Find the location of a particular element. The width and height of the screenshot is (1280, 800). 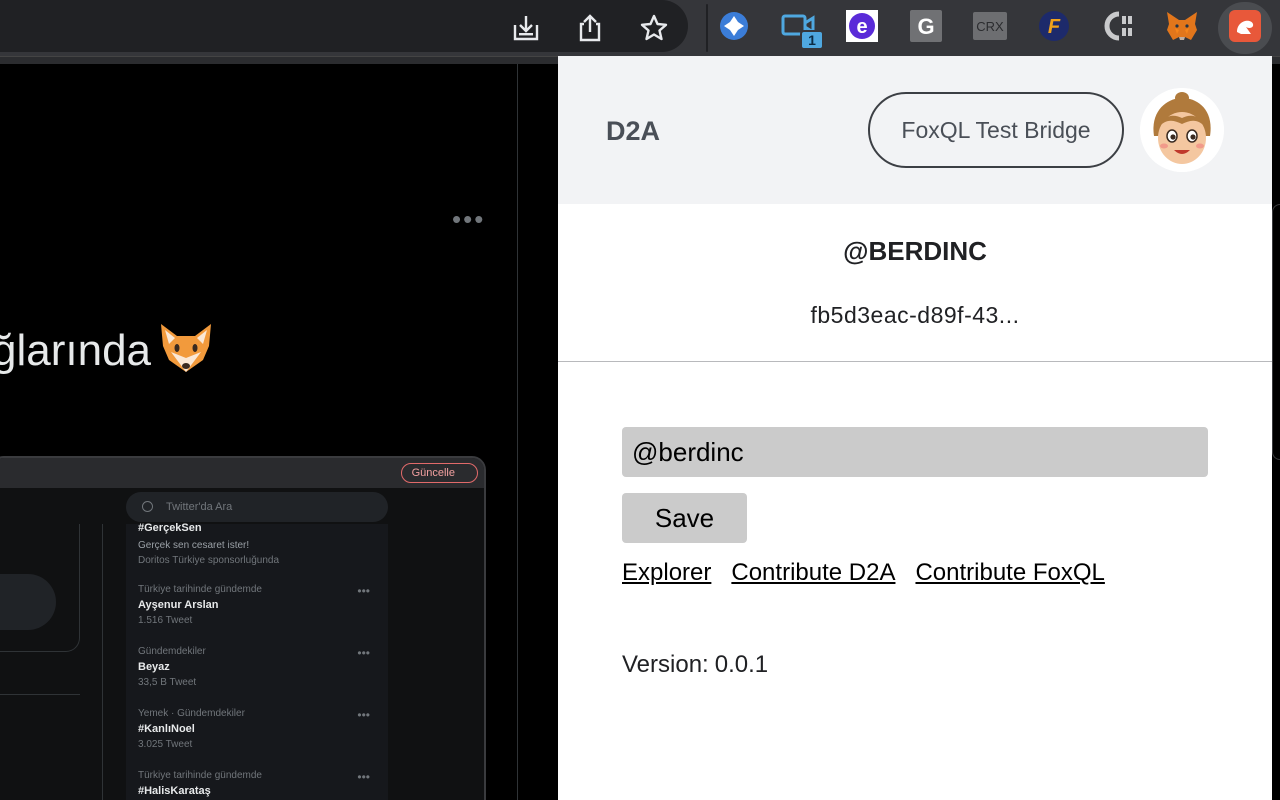

plus-extension-icon is located at coordinates (734, 26).